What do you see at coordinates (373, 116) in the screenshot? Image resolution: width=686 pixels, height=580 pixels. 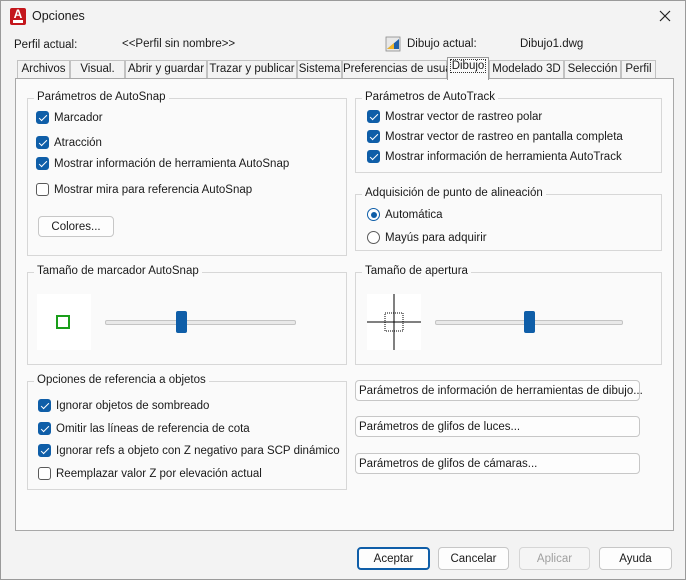 I see `polar-vector-checkbox-box` at bounding box center [373, 116].